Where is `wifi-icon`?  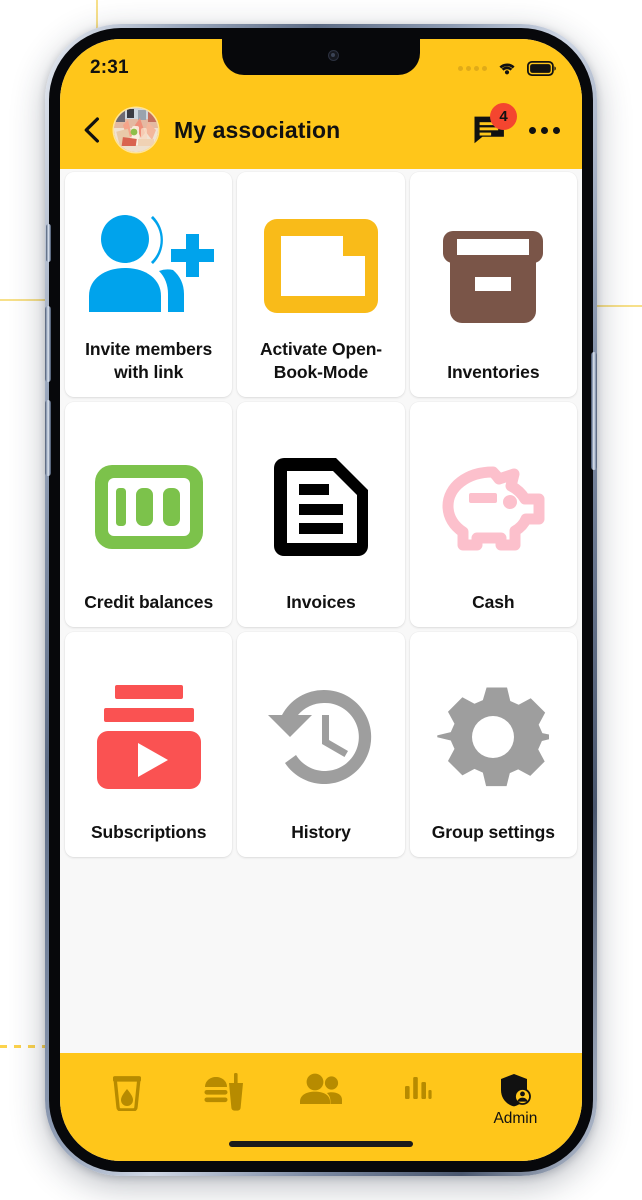
wifi-icon is located at coordinates (507, 69).